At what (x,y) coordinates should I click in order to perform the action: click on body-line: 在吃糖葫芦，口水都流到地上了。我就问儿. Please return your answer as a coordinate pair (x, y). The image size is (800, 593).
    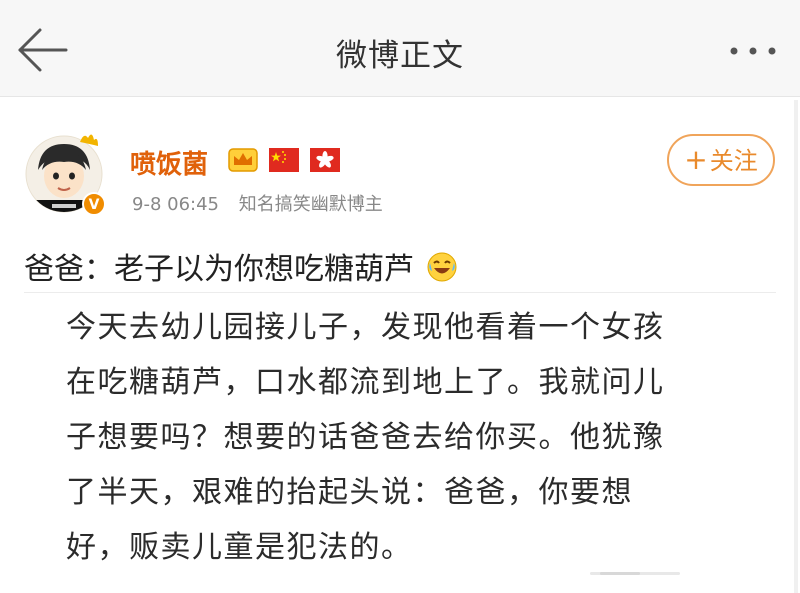
    Looking at the image, I should click on (365, 382).